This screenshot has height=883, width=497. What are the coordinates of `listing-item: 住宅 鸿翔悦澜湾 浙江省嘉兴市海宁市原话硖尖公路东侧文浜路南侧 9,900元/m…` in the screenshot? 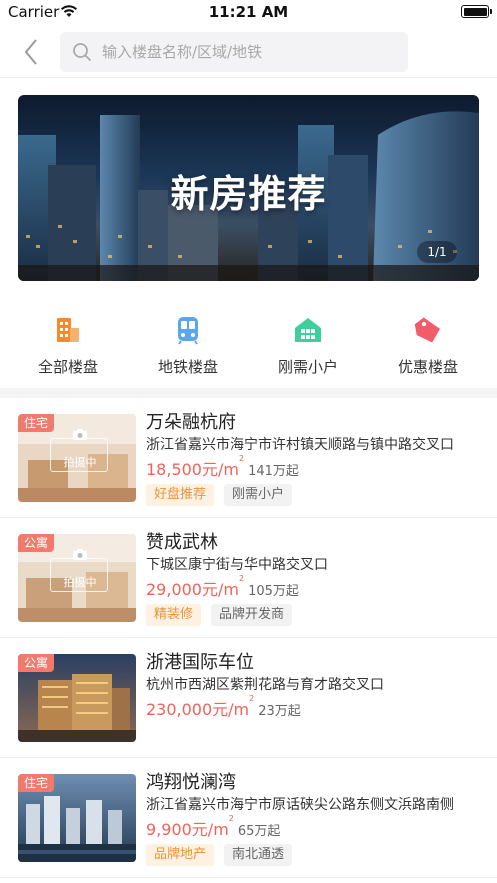 It's located at (248, 818).